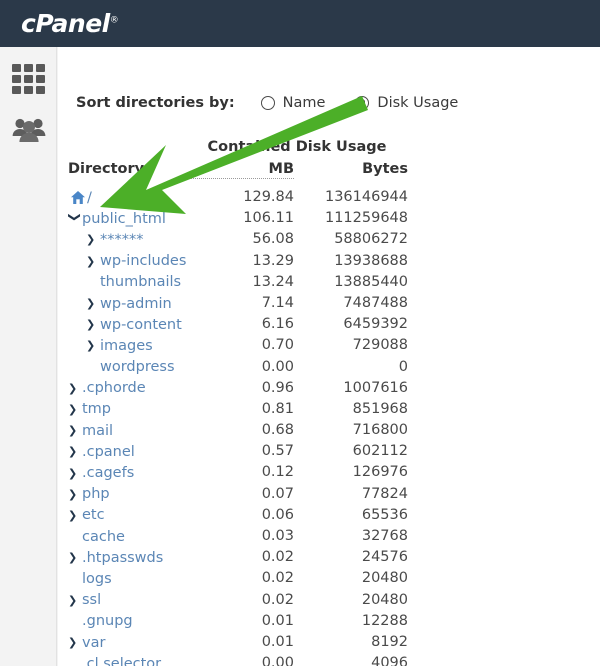 This screenshot has height=666, width=600. I want to click on bytes-value: 65536, so click(384, 514).